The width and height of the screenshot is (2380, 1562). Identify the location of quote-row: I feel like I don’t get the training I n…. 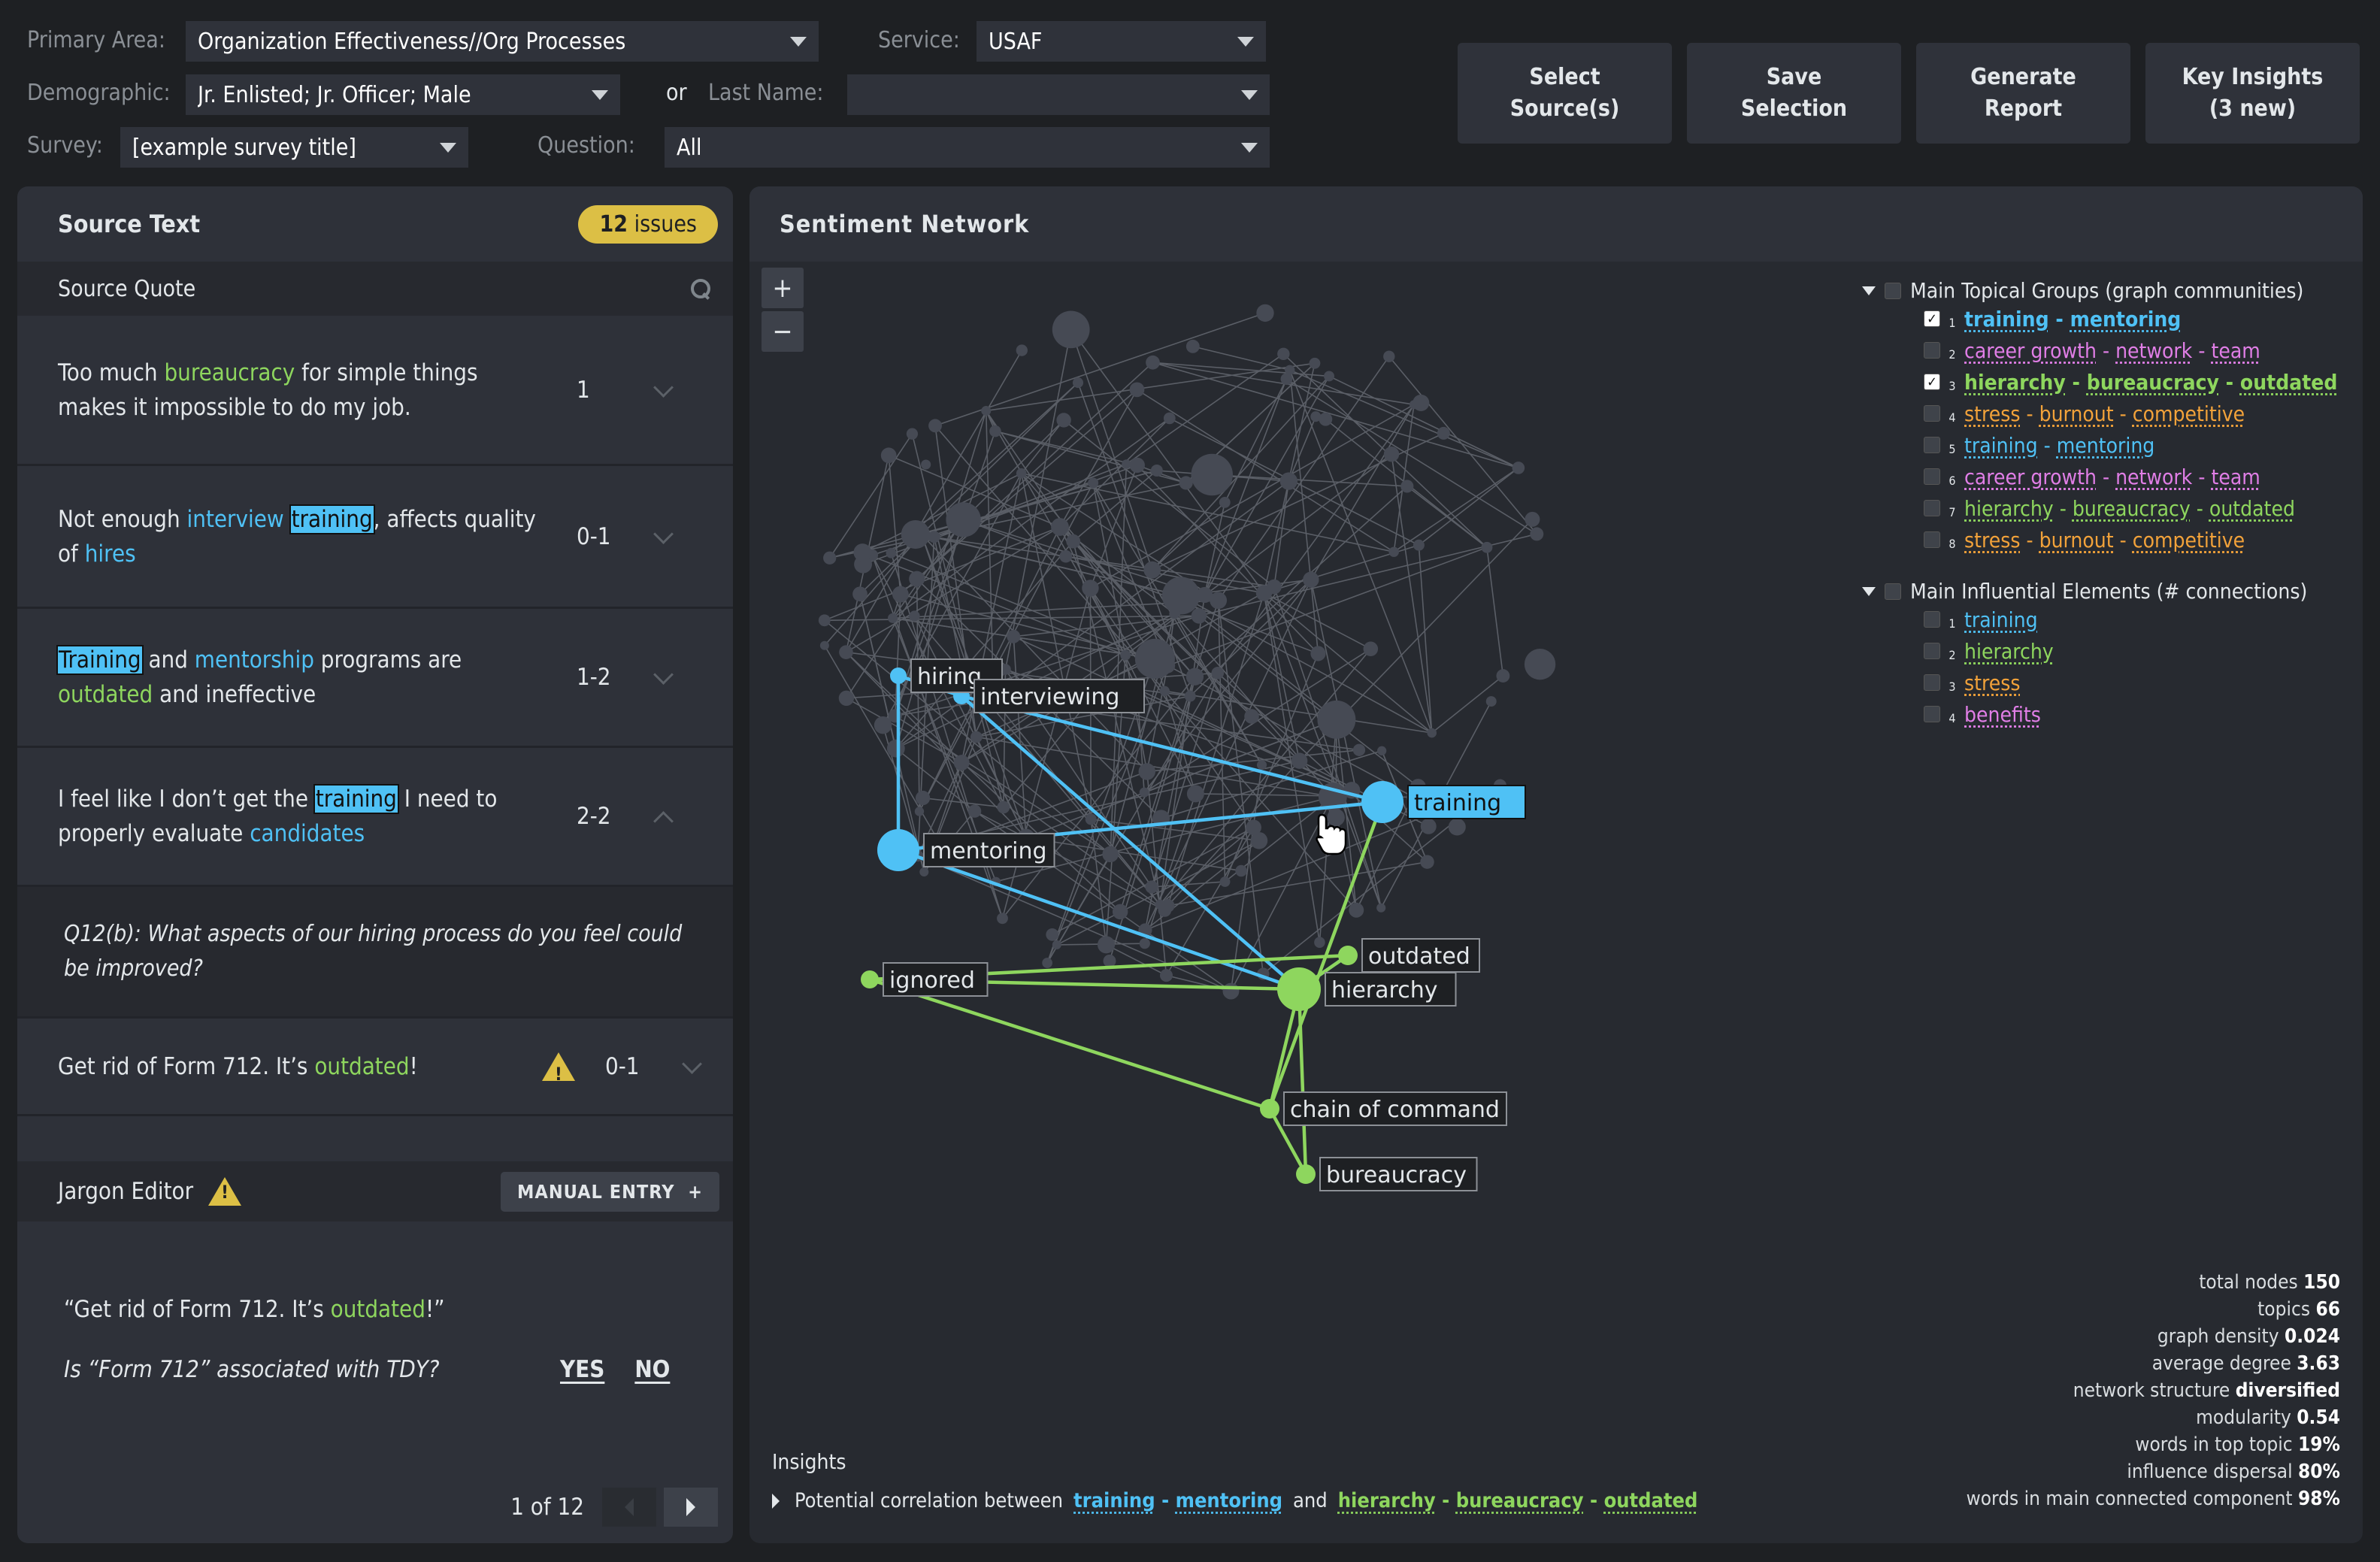
(375, 817).